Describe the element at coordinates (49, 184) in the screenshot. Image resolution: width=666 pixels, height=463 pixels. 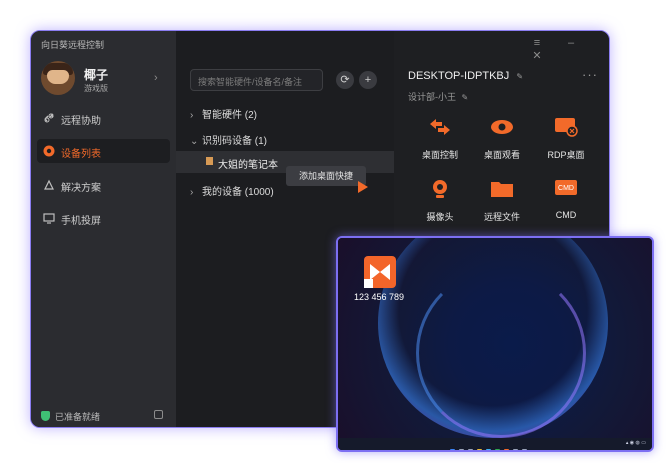
I see `solution-icon` at that location.